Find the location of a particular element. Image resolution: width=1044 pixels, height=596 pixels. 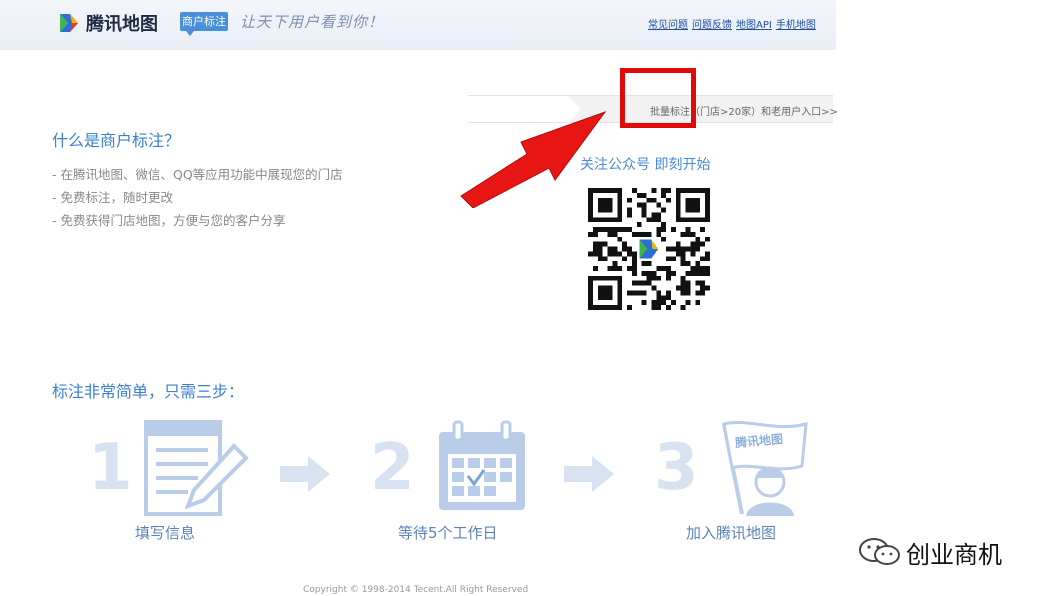

logo-text: 腾讯地图 is located at coordinates (122, 23).